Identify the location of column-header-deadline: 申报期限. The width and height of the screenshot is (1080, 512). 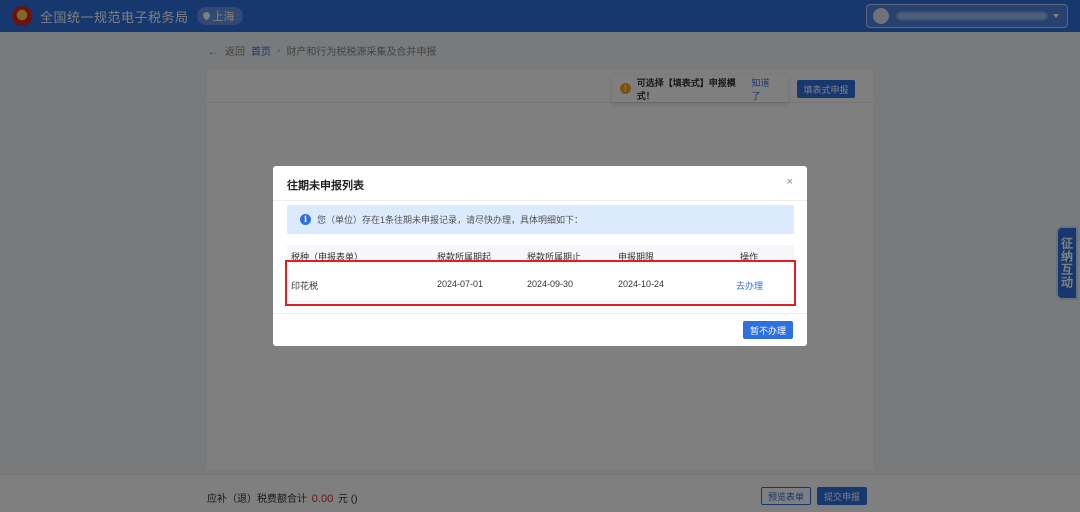
(636, 257).